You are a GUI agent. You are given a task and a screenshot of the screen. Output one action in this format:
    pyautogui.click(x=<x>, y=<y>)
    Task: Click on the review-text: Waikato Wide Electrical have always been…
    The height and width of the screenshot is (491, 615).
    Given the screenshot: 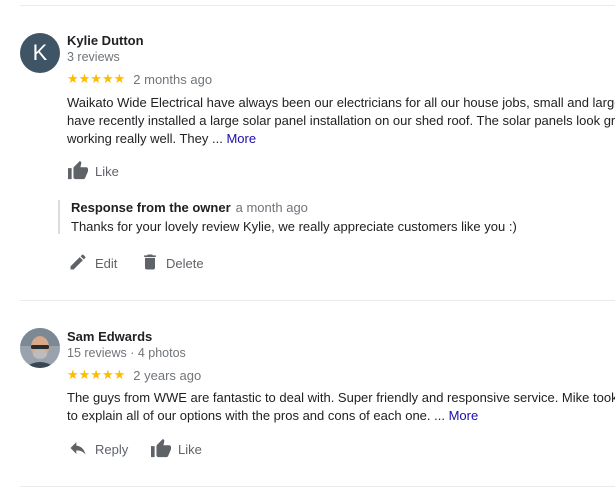 What is the action you would take?
    pyautogui.click(x=341, y=121)
    